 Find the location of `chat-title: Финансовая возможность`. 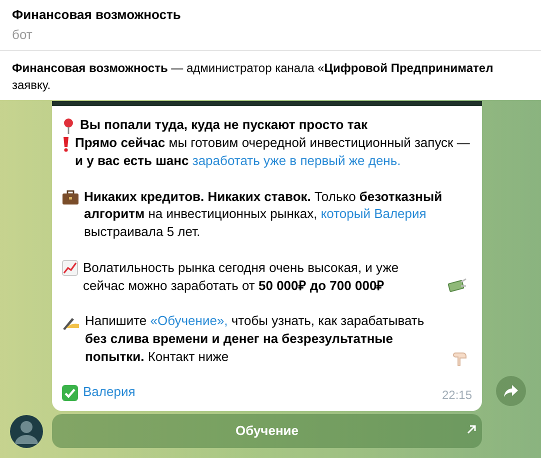

chat-title: Финансовая возможность is located at coordinates (97, 15).